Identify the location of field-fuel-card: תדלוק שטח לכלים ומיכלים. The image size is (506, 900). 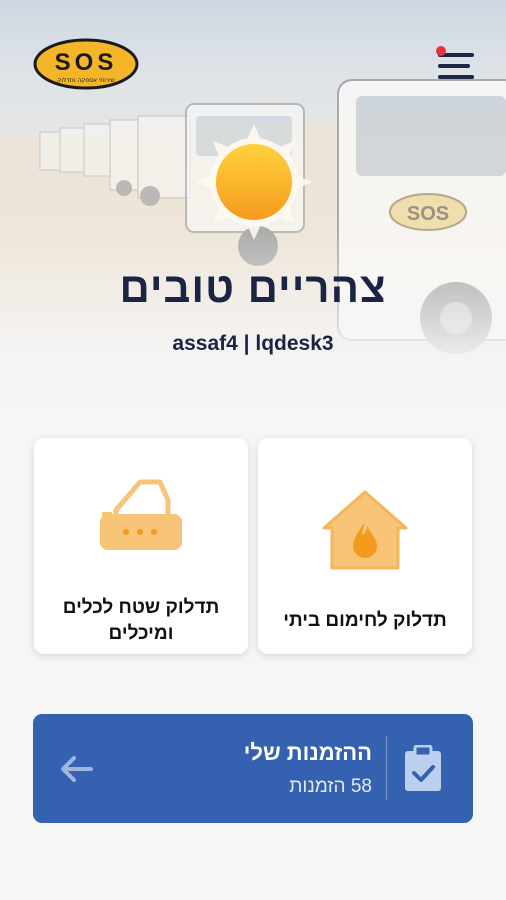
(141, 546).